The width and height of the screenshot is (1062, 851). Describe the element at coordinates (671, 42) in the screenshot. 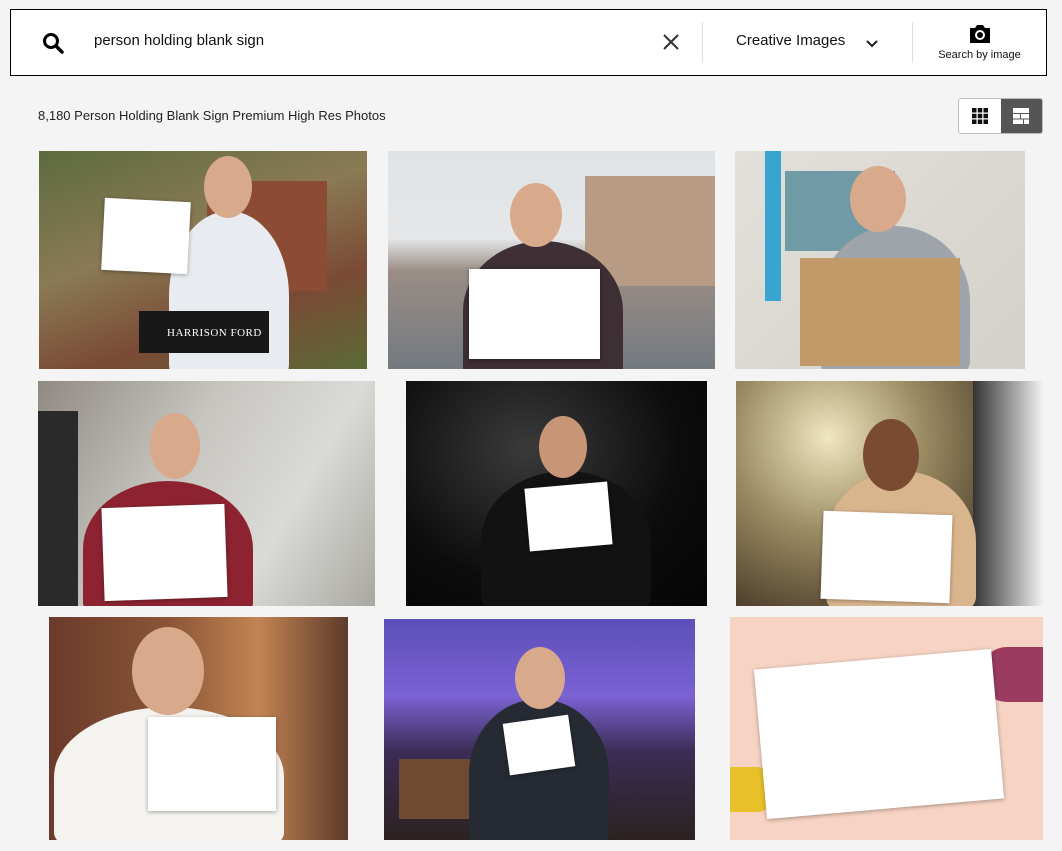

I see `close-icon` at that location.